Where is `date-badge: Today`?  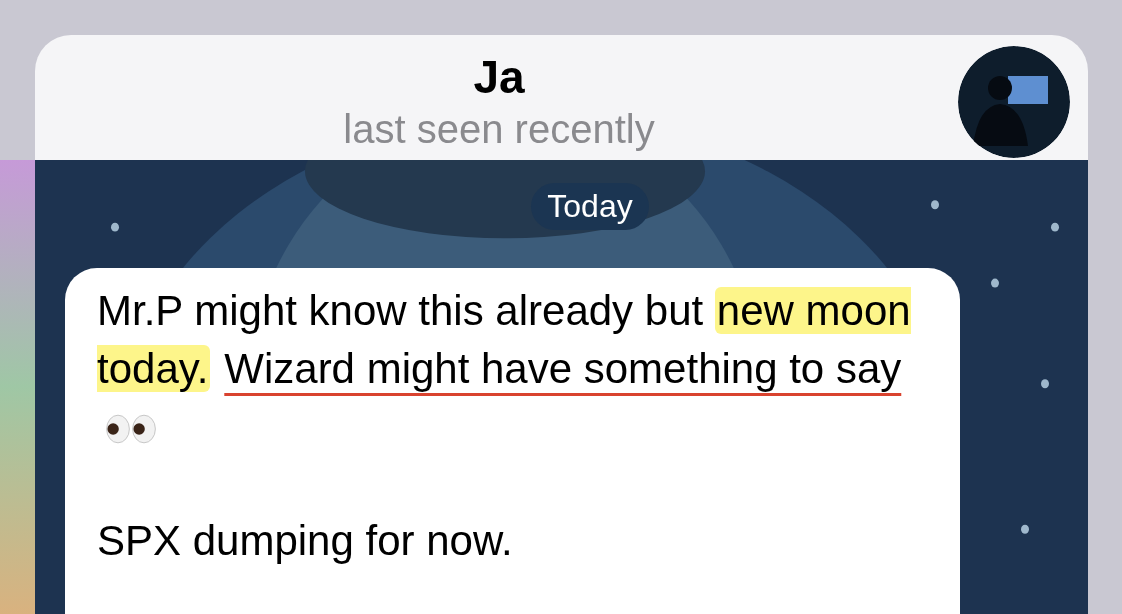
date-badge: Today is located at coordinates (590, 206).